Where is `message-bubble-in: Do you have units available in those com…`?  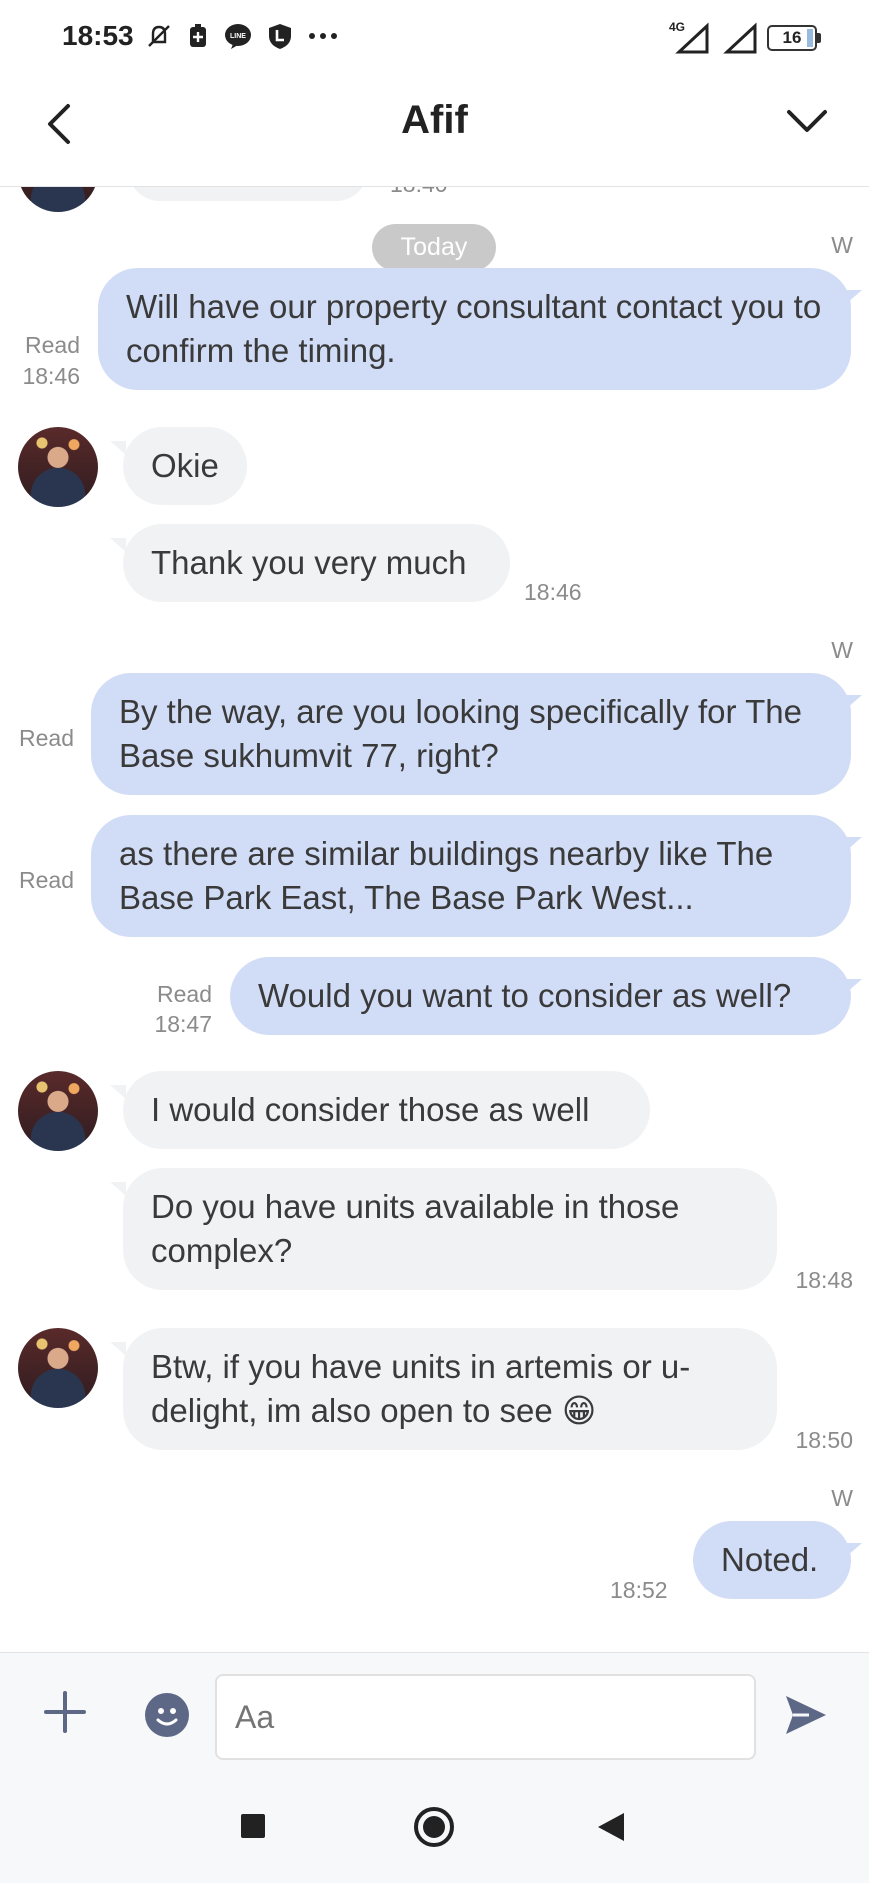
message-bubble-in: Do you have units available in those com… is located at coordinates (450, 1229).